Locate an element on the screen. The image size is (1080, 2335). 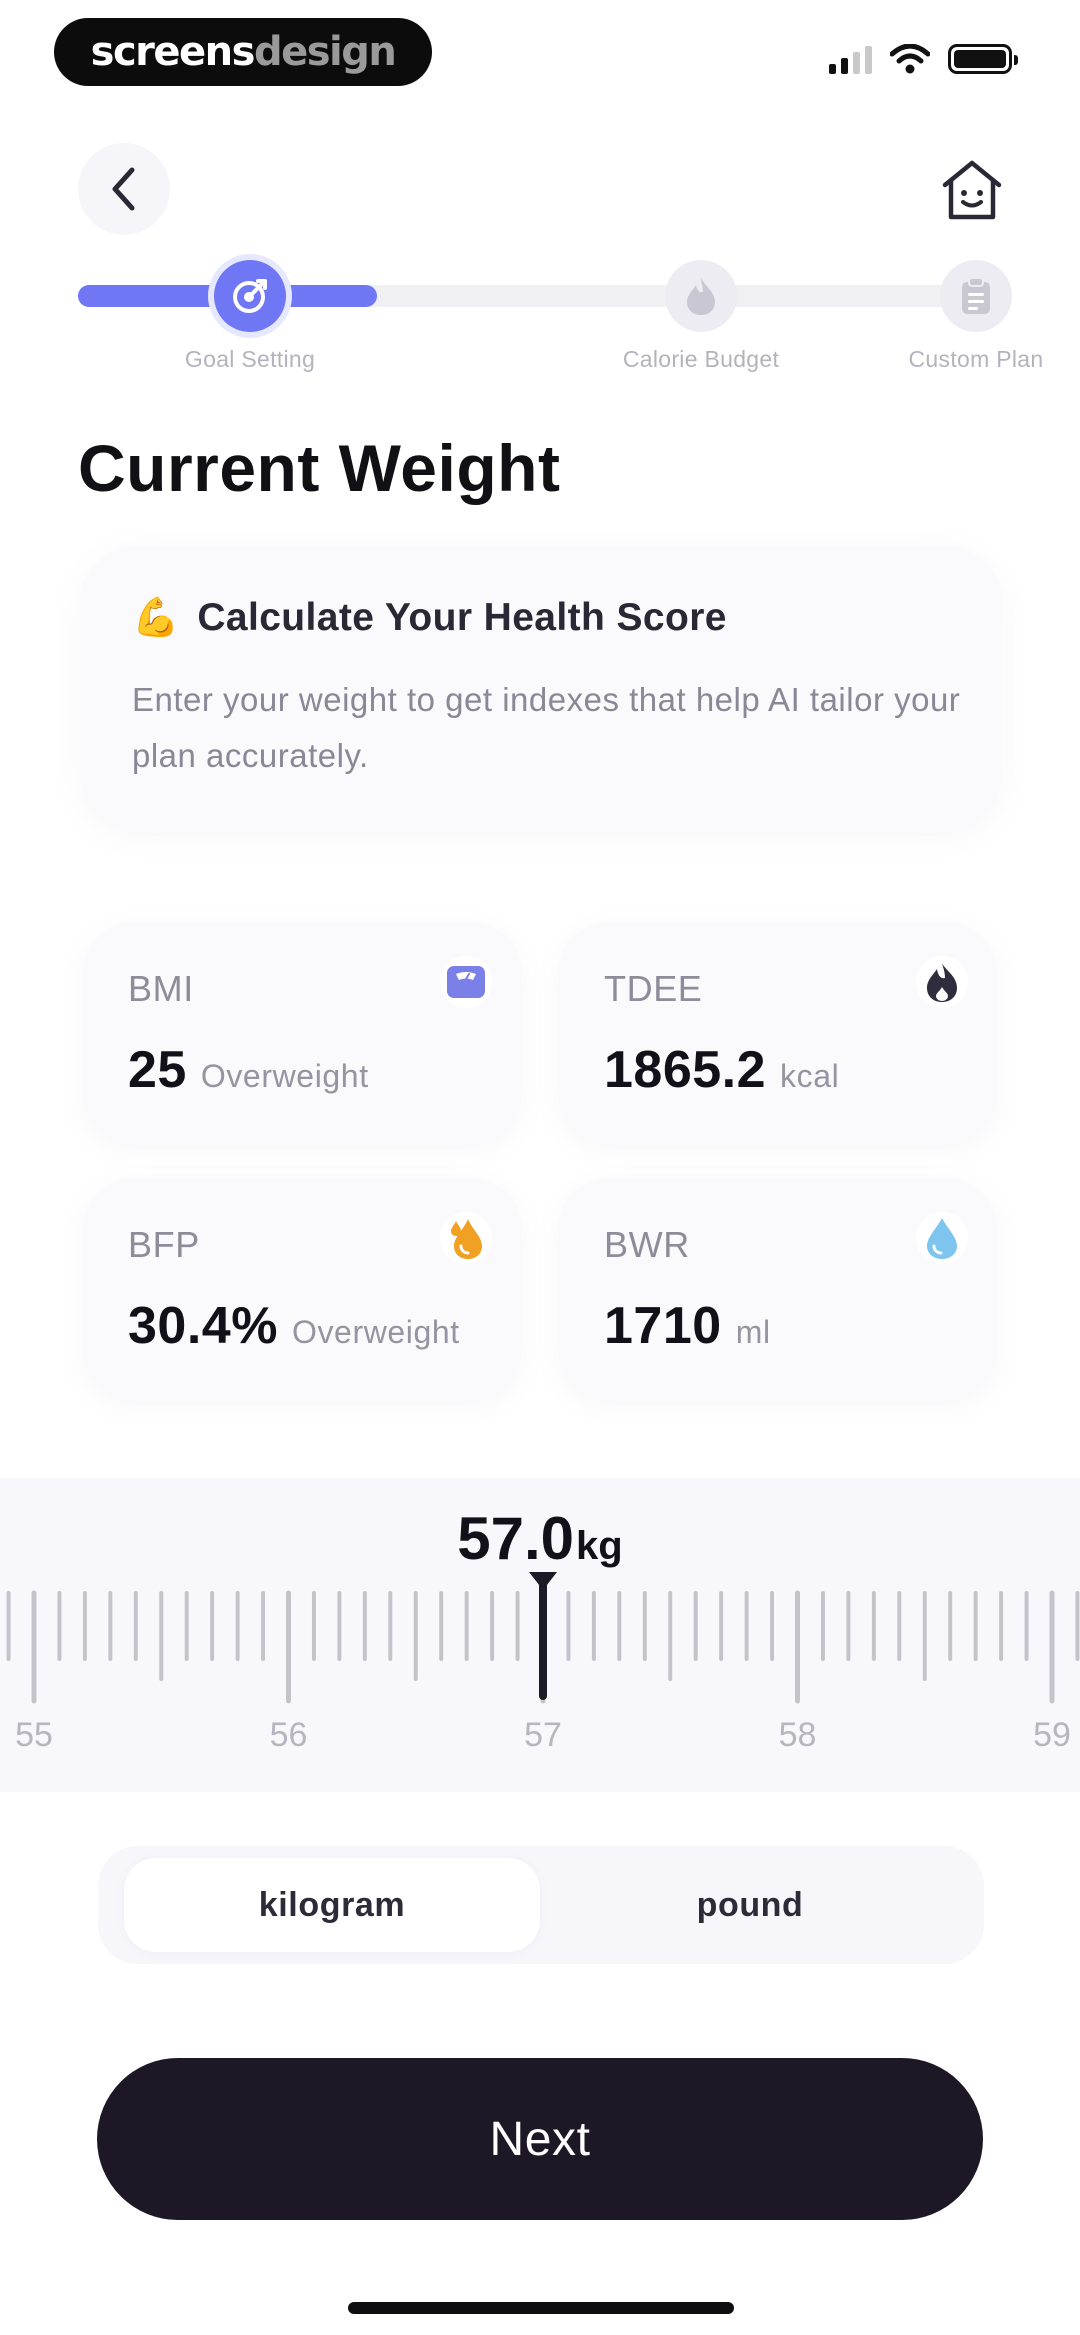
ruler-tick-label: 57 is located at coordinates (543, 1735).